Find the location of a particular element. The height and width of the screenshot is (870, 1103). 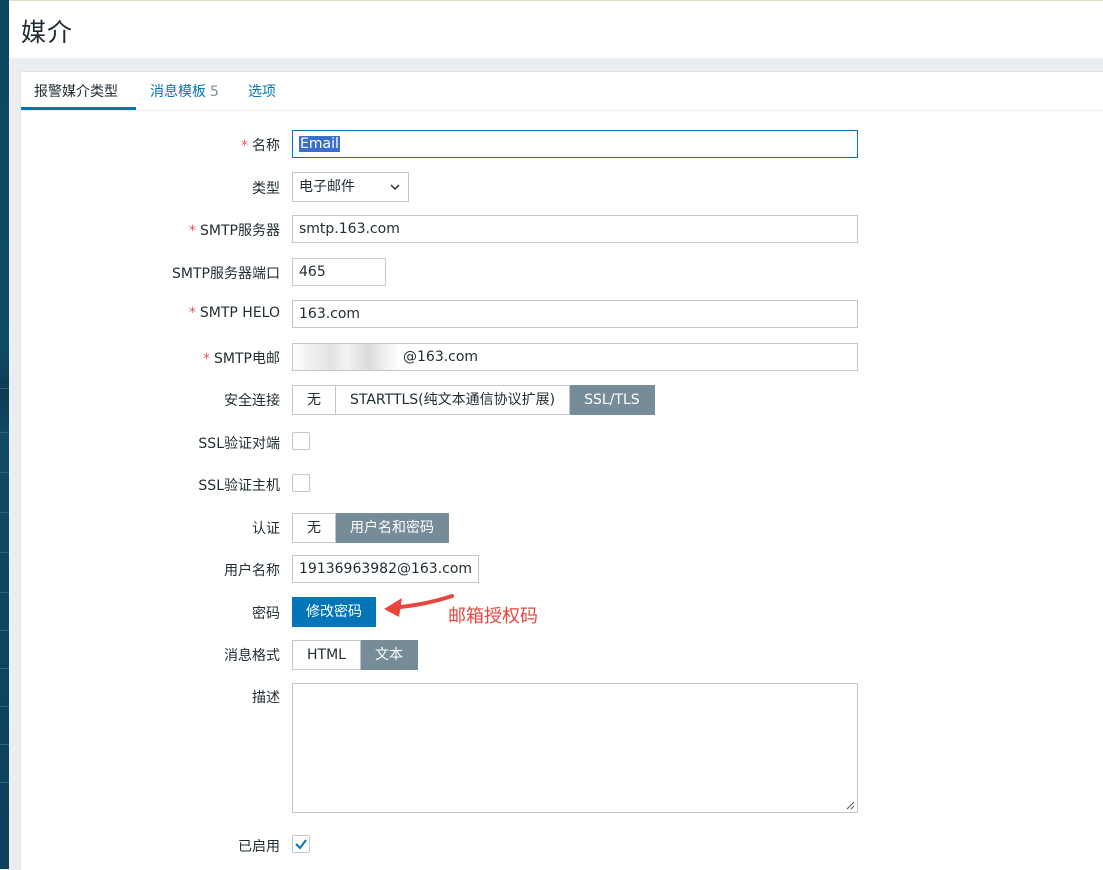

name-value: Email is located at coordinates (319, 144).